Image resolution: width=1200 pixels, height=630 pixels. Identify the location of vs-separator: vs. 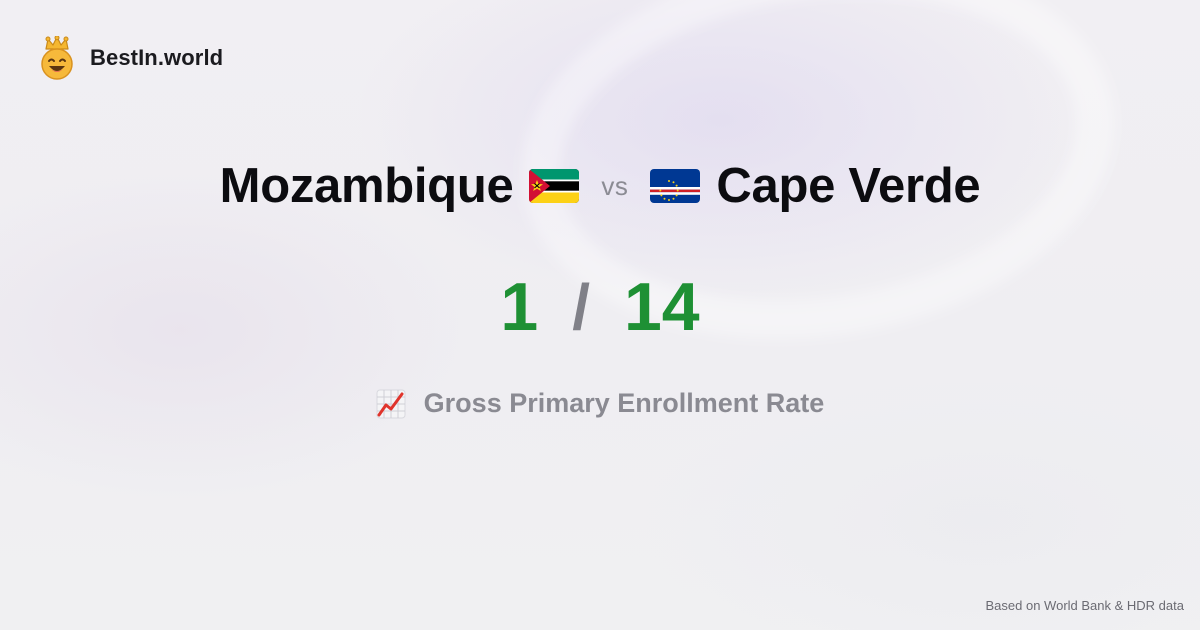
(615, 185).